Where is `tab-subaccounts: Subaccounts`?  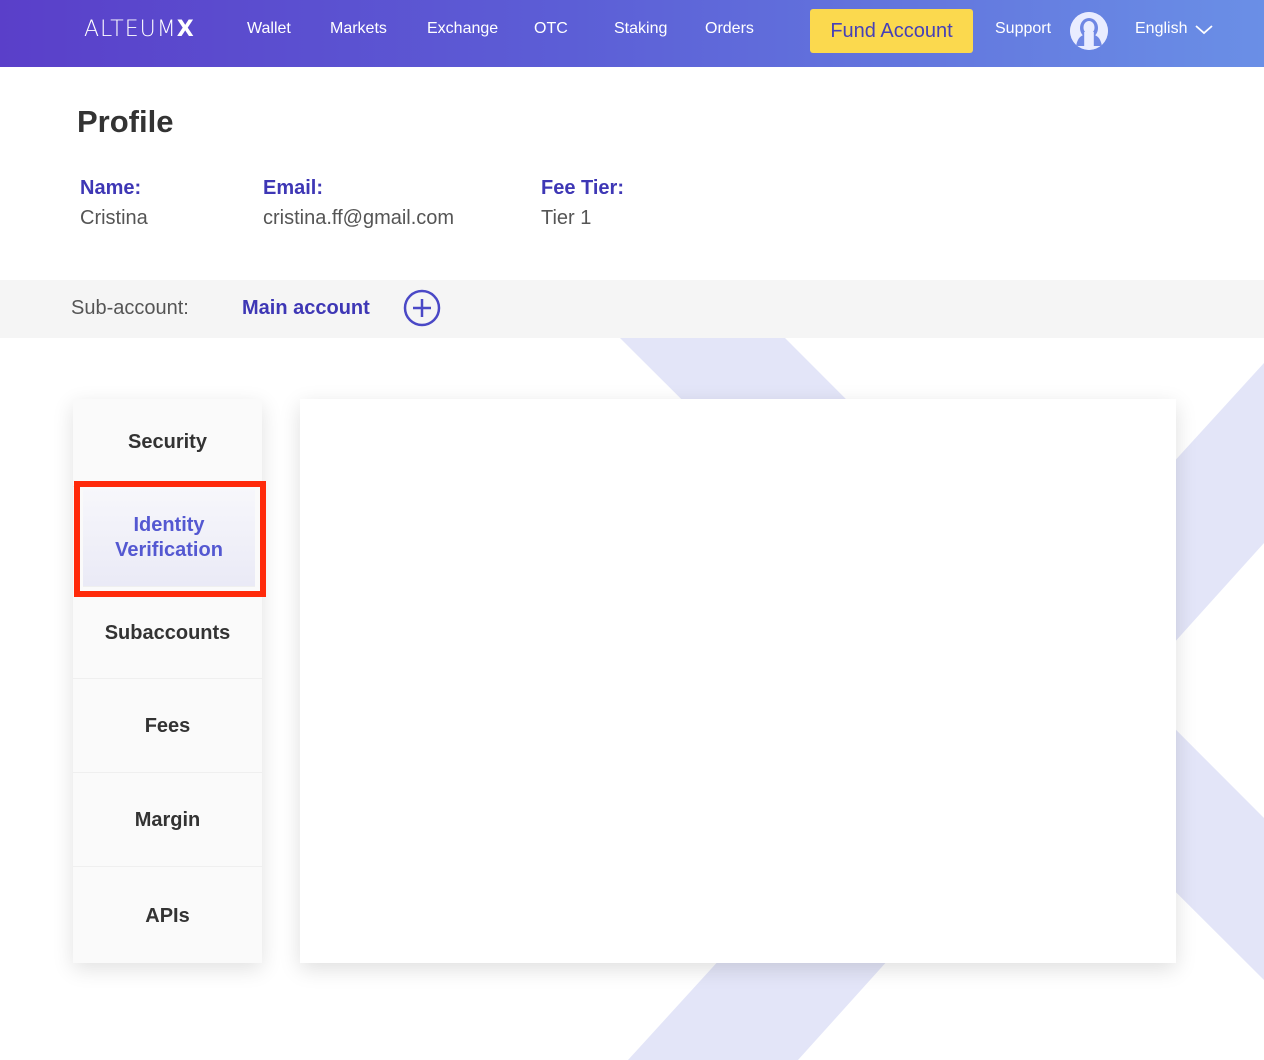 tab-subaccounts: Subaccounts is located at coordinates (167, 634).